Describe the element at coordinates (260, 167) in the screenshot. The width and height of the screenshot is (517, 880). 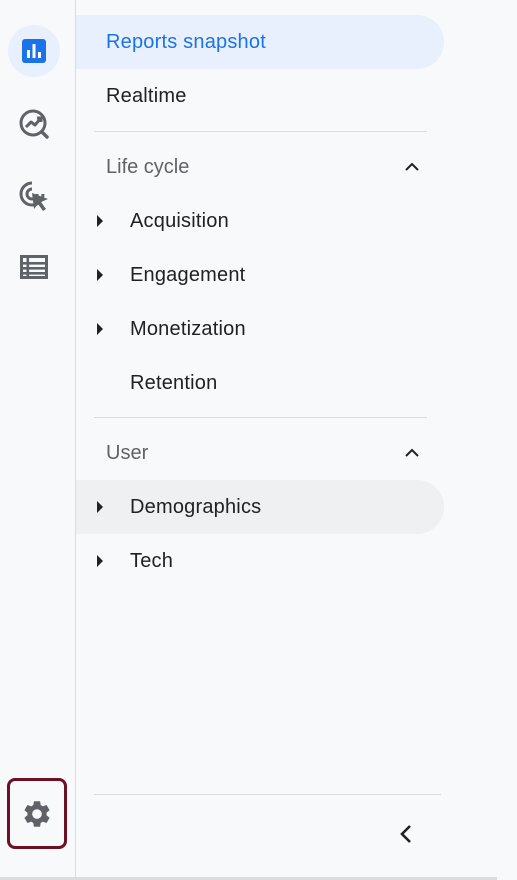
I see `section-header-lifecycle: Life cycle` at that location.